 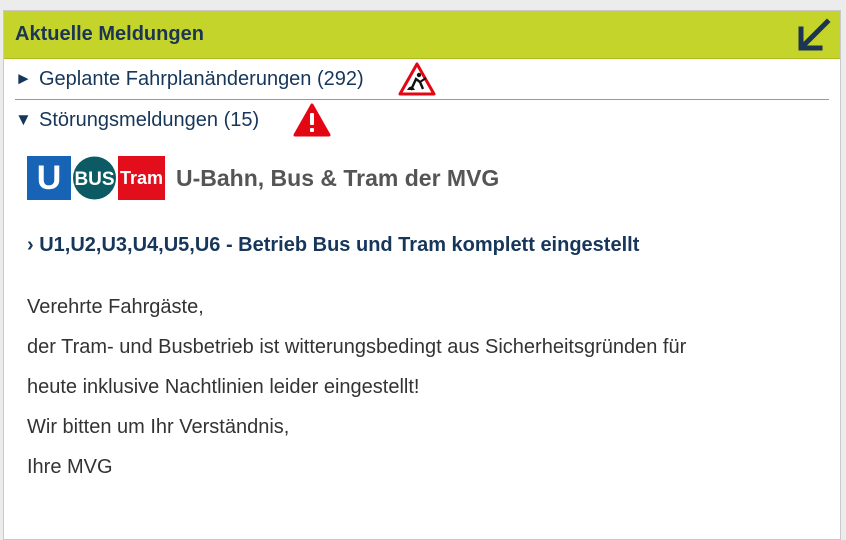 What do you see at coordinates (312, 120) in the screenshot?
I see `red-warning-icon` at bounding box center [312, 120].